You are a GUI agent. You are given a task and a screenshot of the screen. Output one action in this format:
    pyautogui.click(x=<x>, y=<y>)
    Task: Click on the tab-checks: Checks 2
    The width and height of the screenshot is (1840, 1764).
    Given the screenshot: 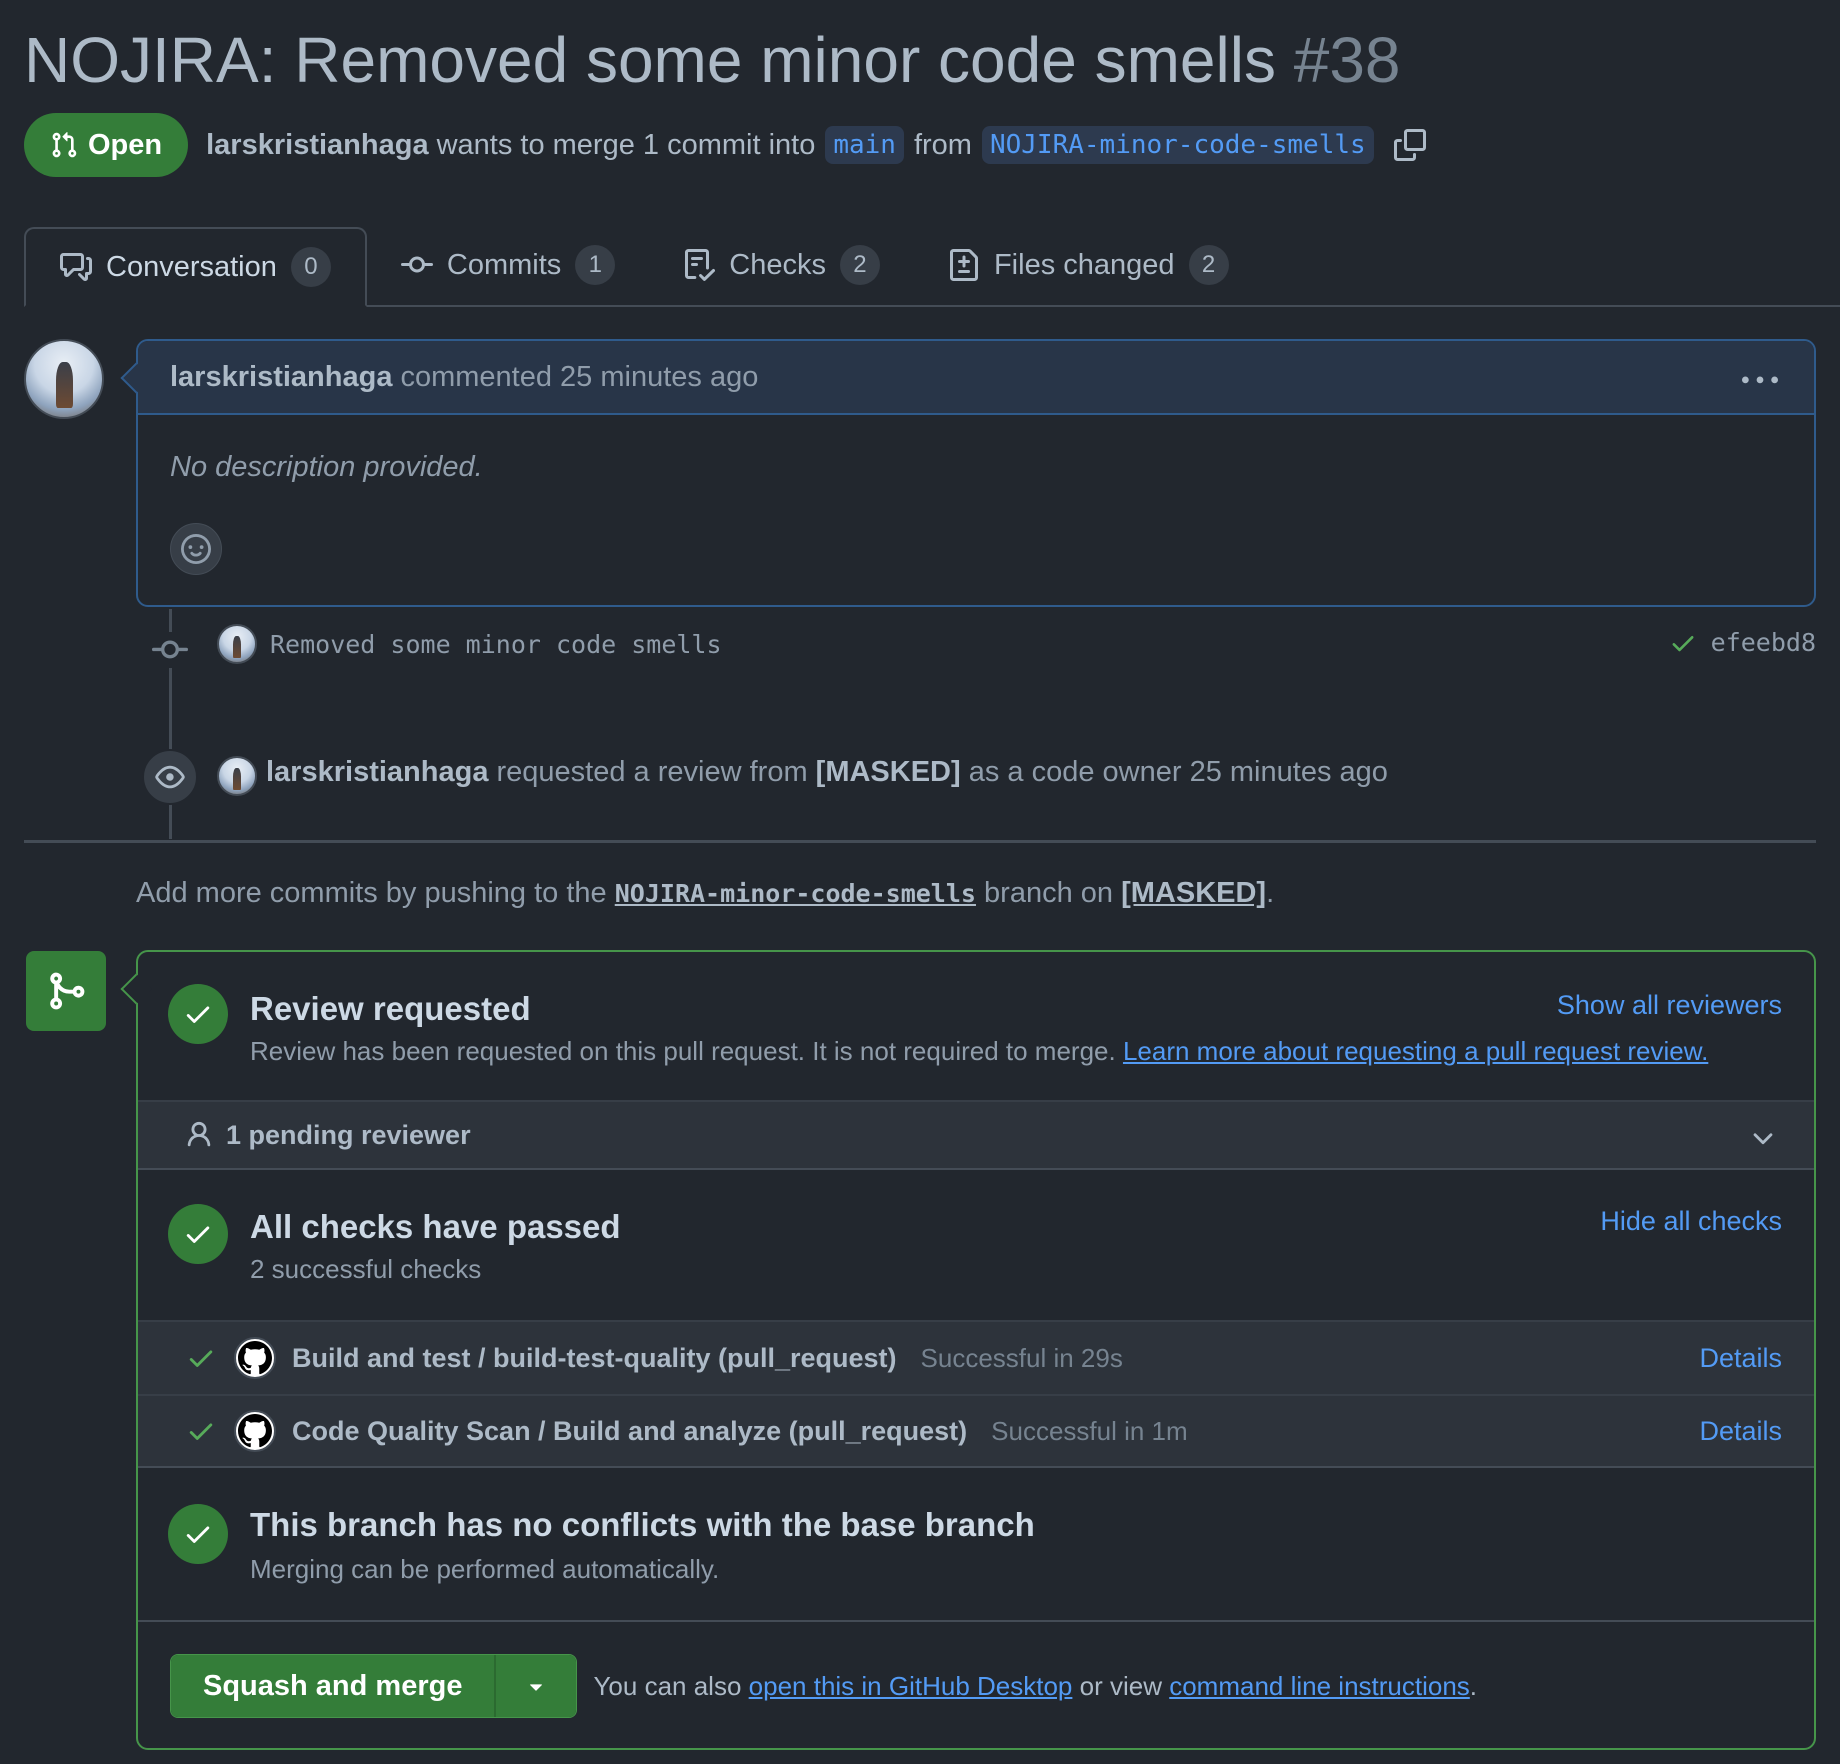 What is the action you would take?
    pyautogui.click(x=781, y=265)
    